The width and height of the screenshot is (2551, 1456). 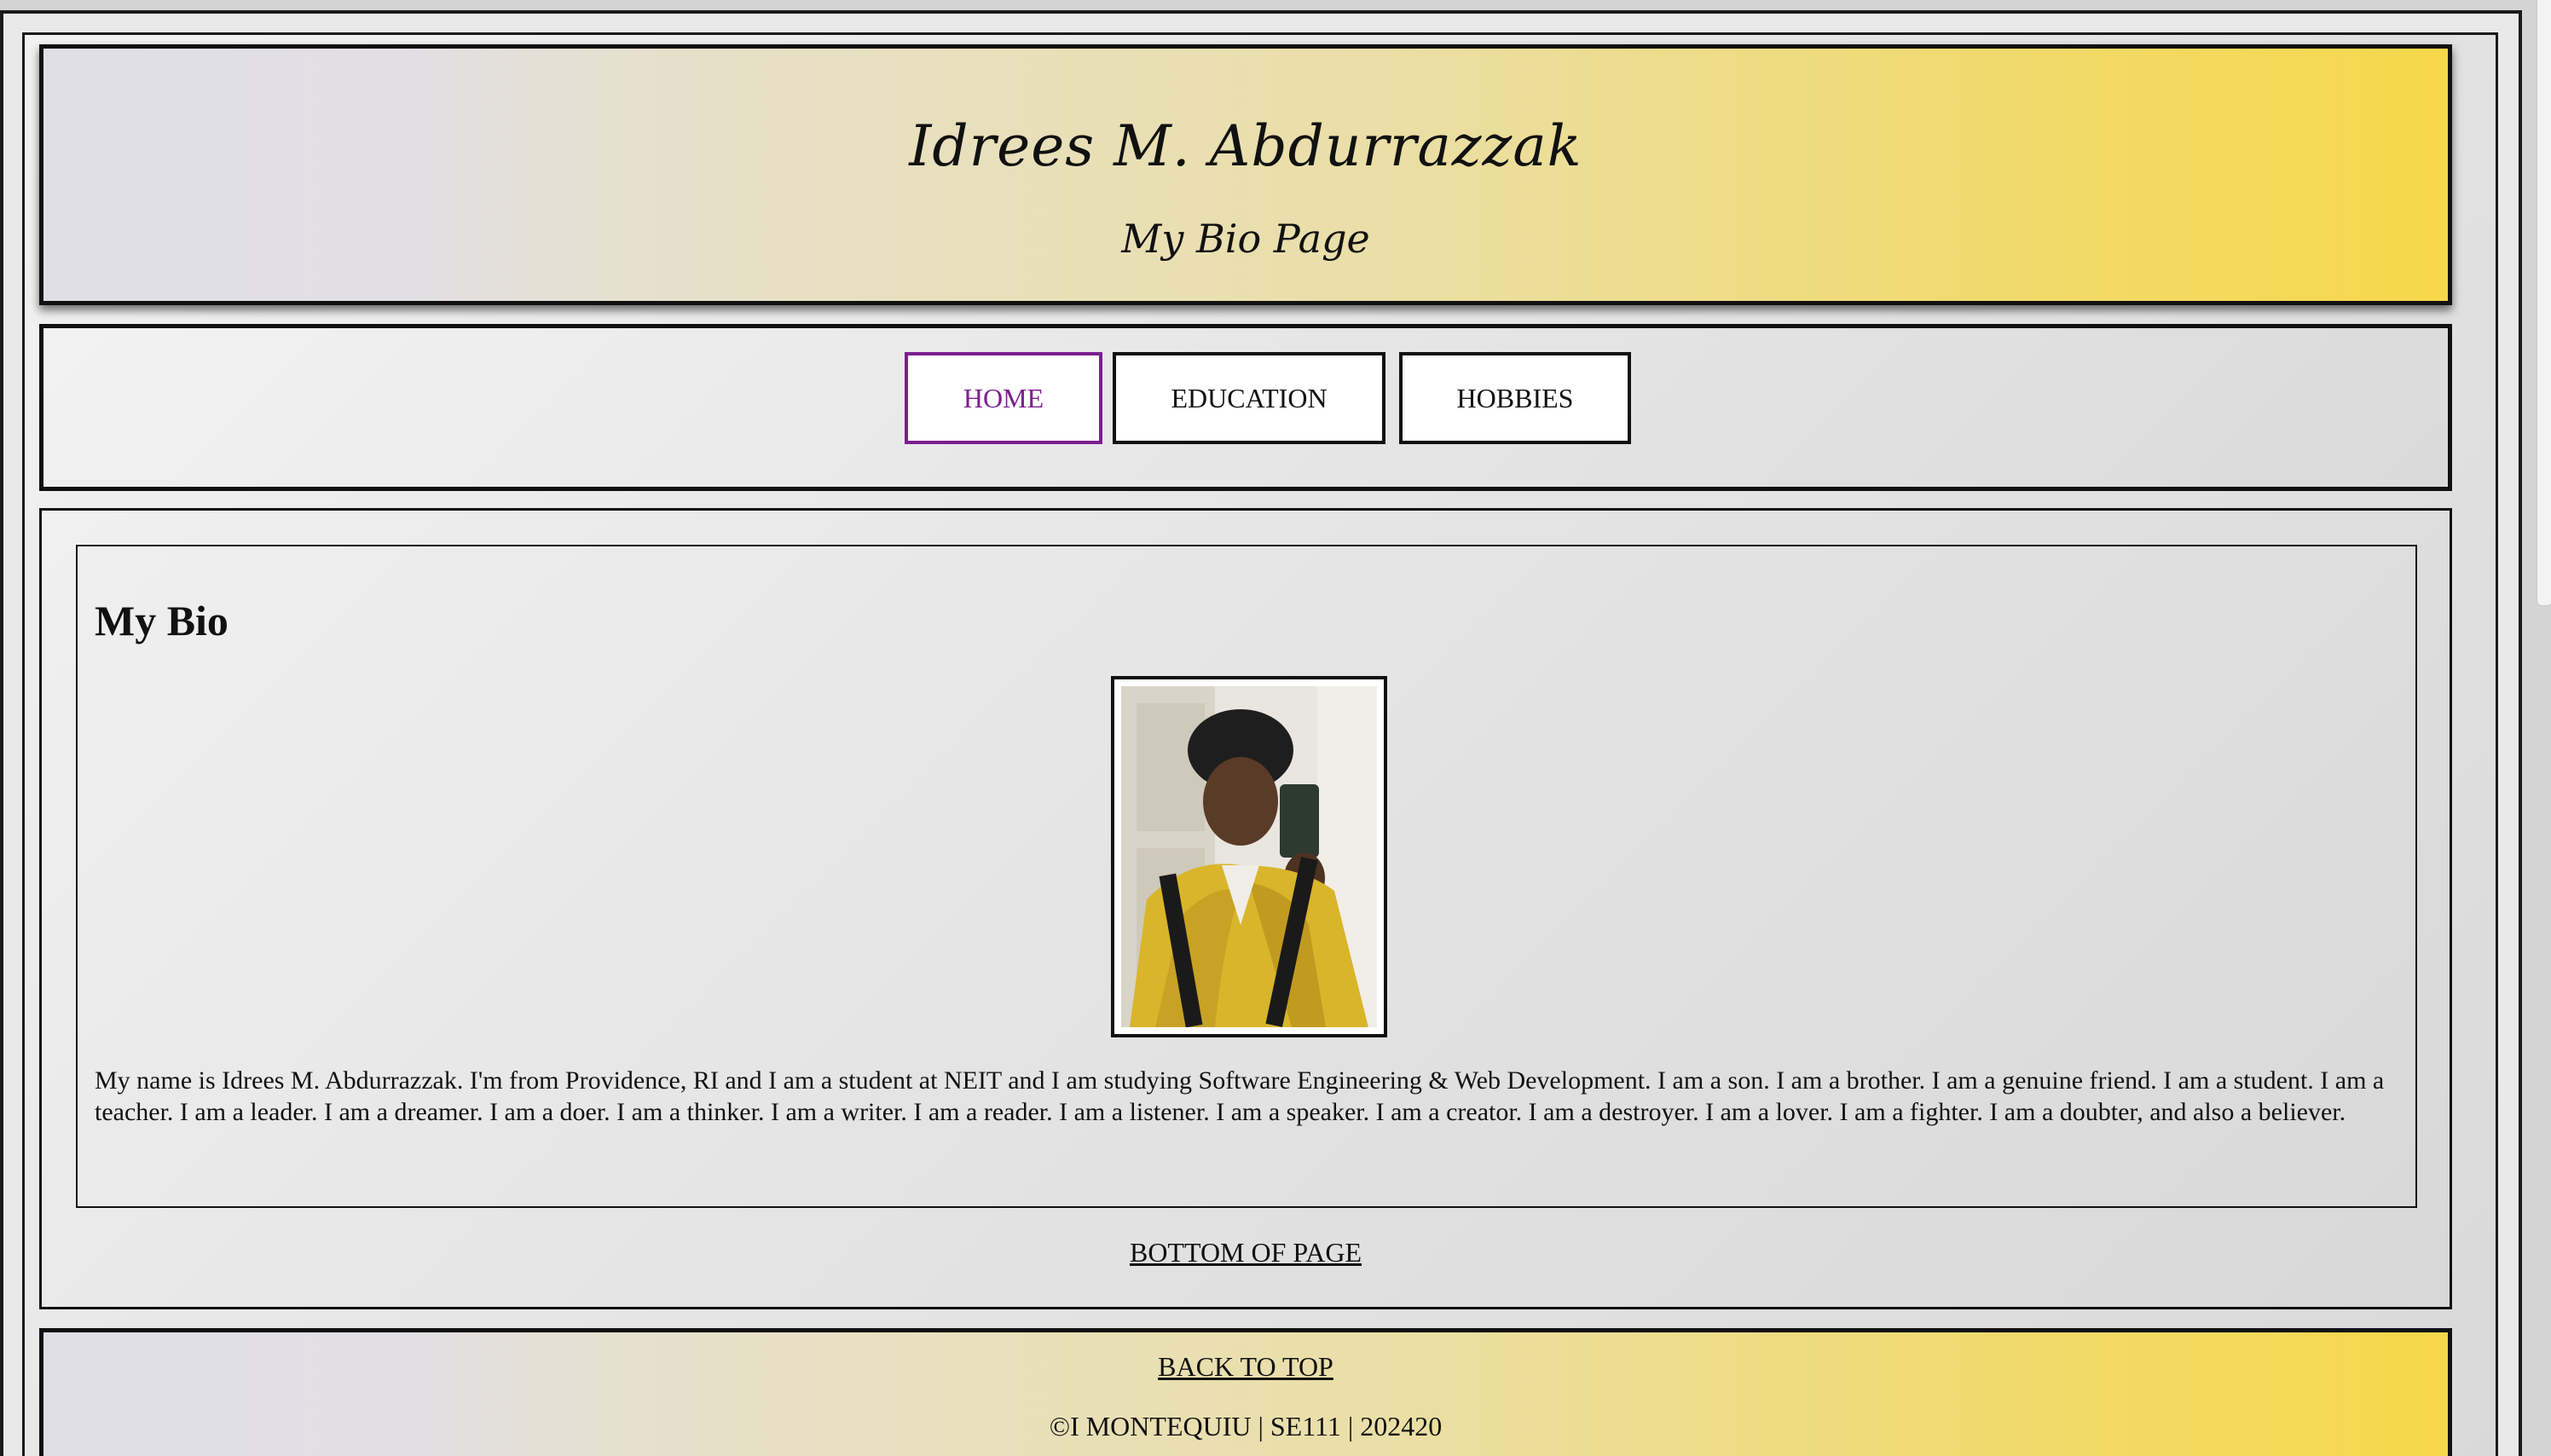 What do you see at coordinates (2544, 303) in the screenshot?
I see `scrollbar-thumb` at bounding box center [2544, 303].